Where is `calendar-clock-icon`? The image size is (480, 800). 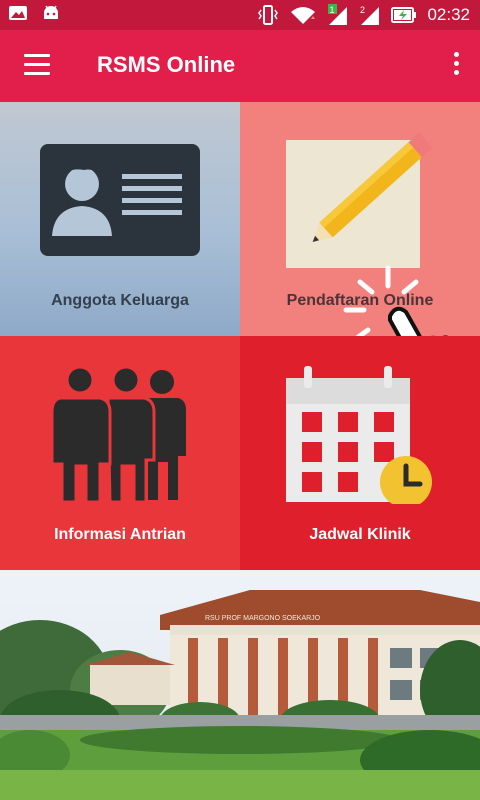 calendar-clock-icon is located at coordinates (359, 435).